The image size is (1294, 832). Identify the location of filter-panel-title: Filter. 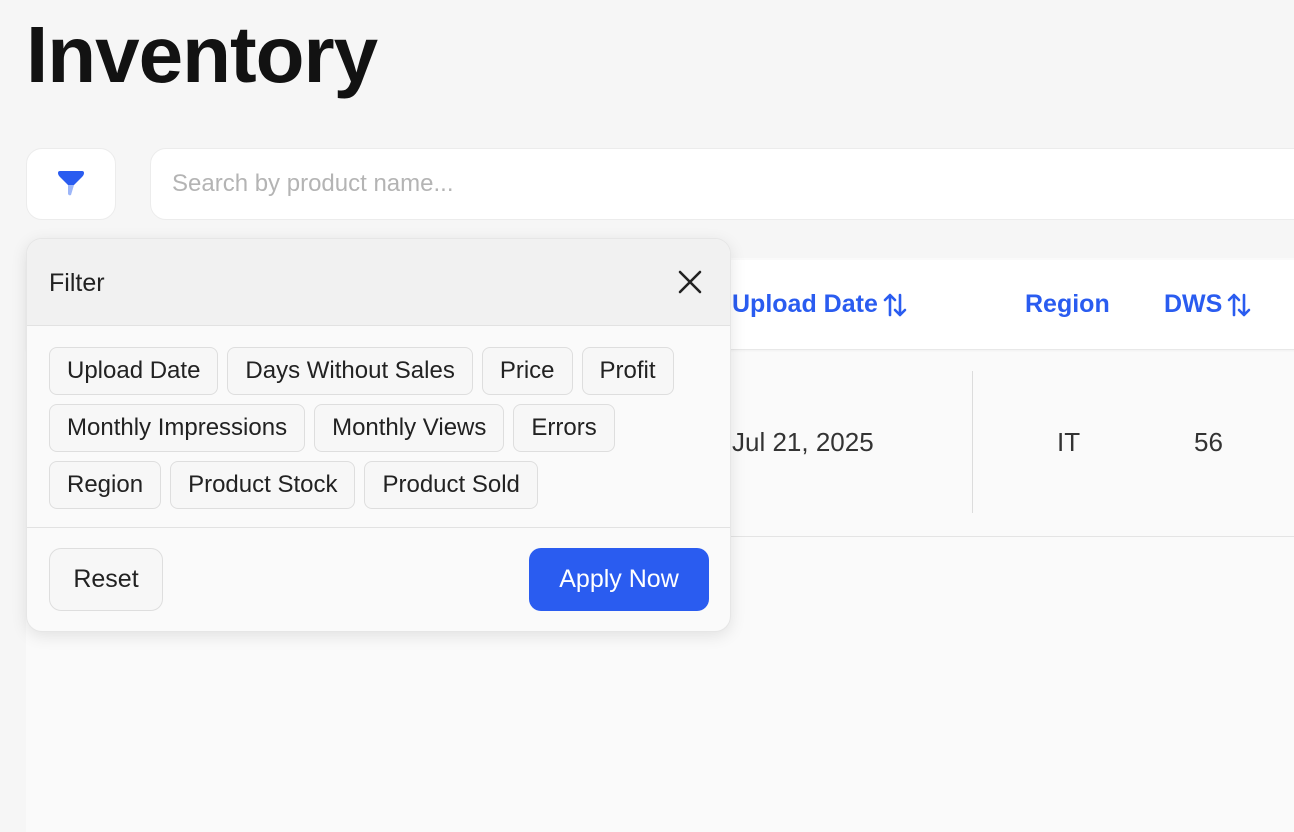
(77, 283).